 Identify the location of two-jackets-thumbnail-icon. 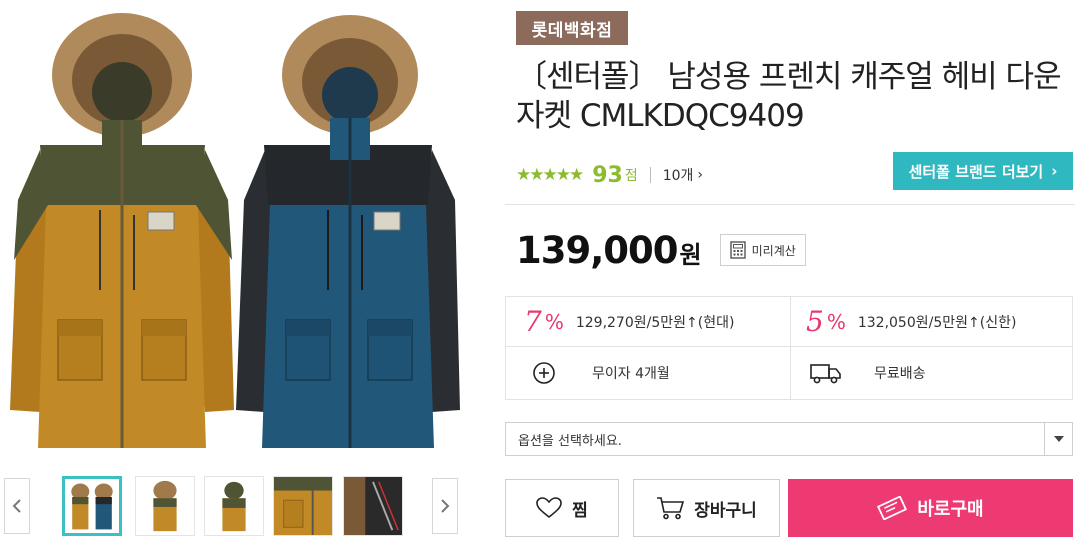
(92, 506).